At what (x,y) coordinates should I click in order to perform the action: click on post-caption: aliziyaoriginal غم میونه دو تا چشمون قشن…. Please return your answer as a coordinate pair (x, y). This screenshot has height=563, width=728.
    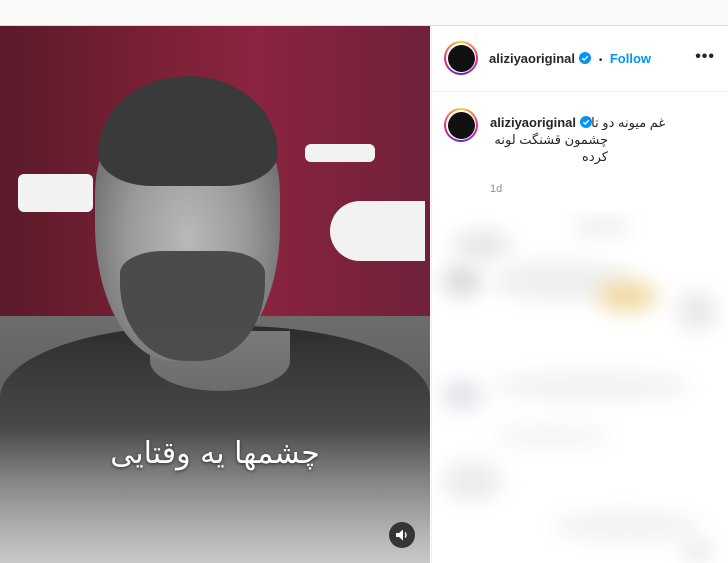
    Looking at the image, I should click on (602, 139).